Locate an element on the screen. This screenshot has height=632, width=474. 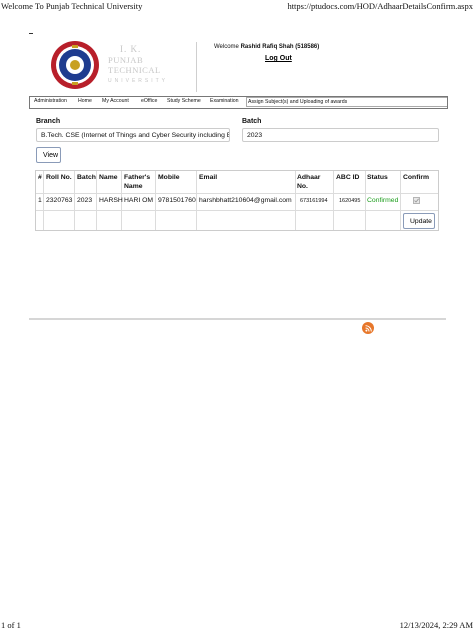
university-name: I. K. PUNJAB TECHNICAL UNIVERSITY is located at coordinates (151, 66).